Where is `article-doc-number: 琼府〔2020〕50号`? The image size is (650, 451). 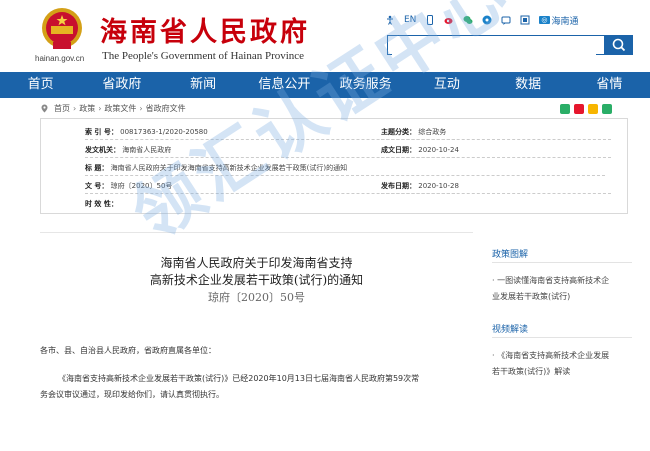 article-doc-number: 琼府〔2020〕50号 is located at coordinates (256, 297).